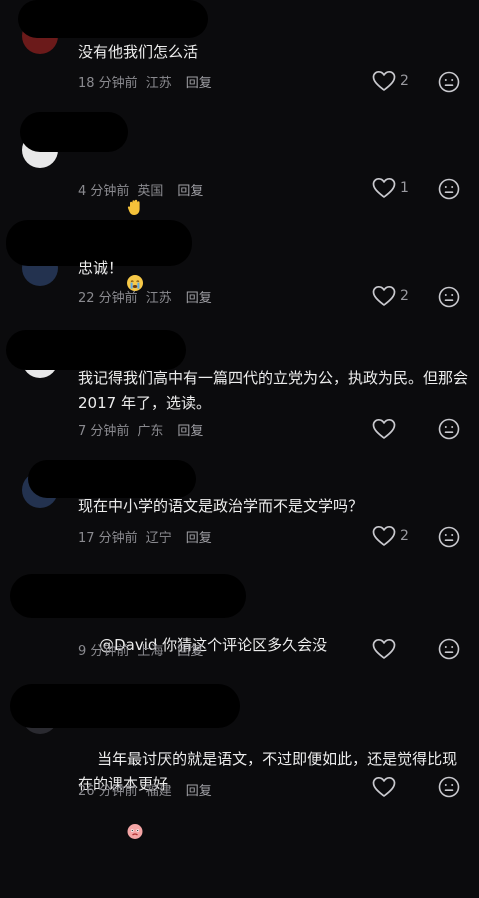  I want to click on comment-text: 现在中小学的语文是政治学而不是文学吗？, so click(221, 506).